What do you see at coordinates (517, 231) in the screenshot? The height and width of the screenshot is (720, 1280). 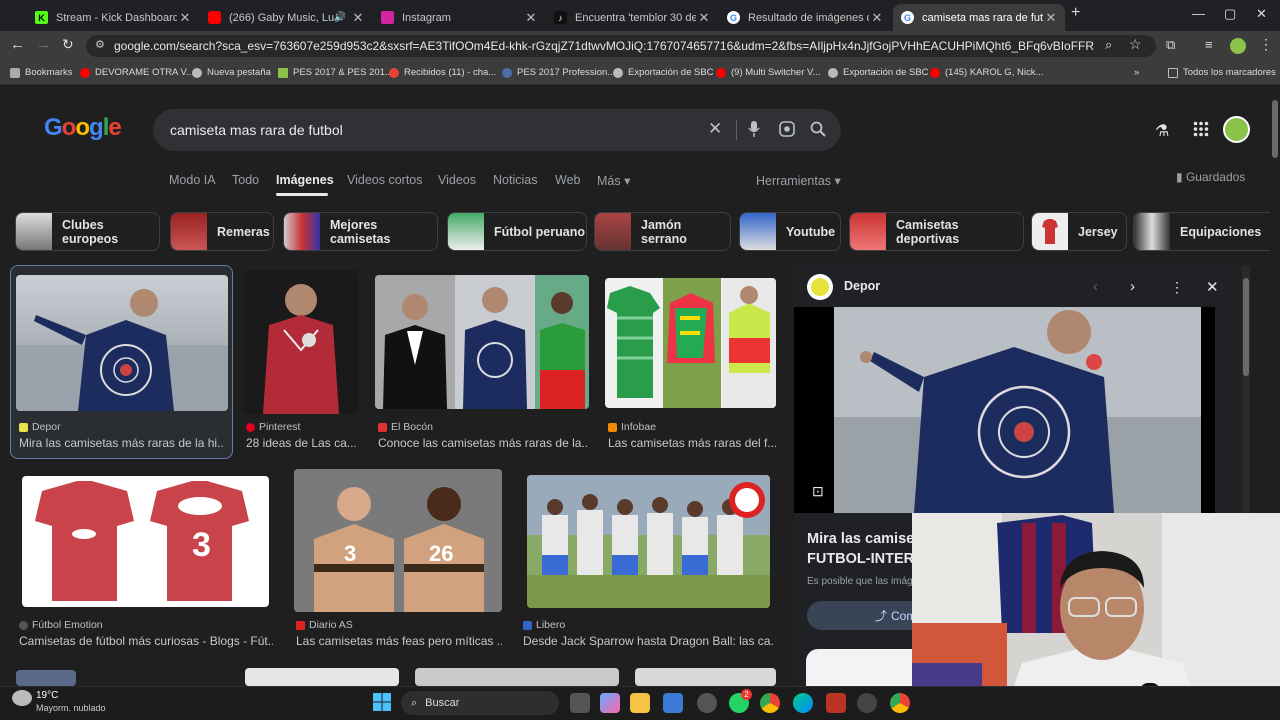 I see `chip-futbol-peruano: Fútbol peruano` at bounding box center [517, 231].